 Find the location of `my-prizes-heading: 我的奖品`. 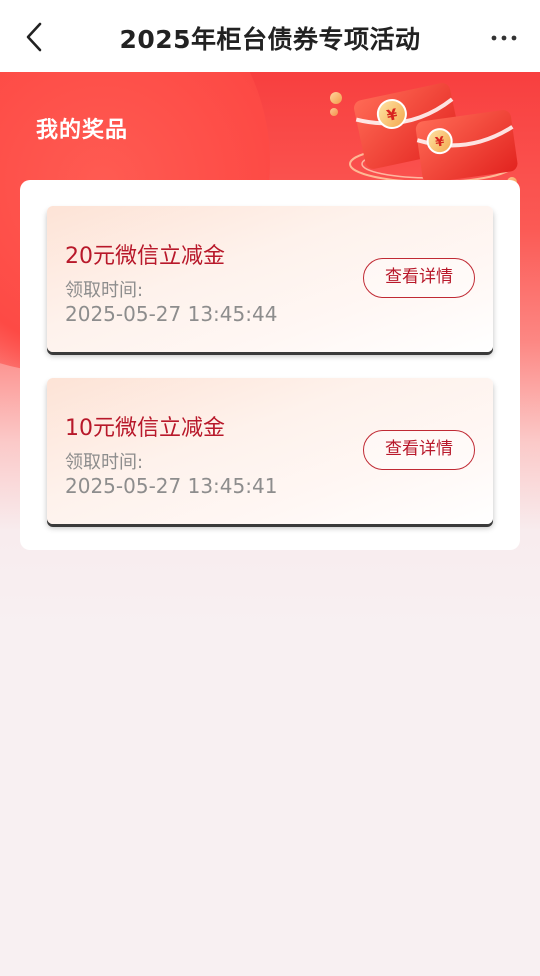

my-prizes-heading: 我的奖品 is located at coordinates (82, 130).